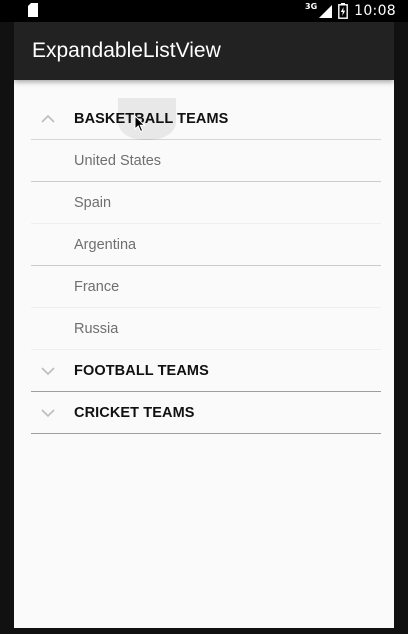 The image size is (408, 634). I want to click on child-label: France, so click(97, 286).